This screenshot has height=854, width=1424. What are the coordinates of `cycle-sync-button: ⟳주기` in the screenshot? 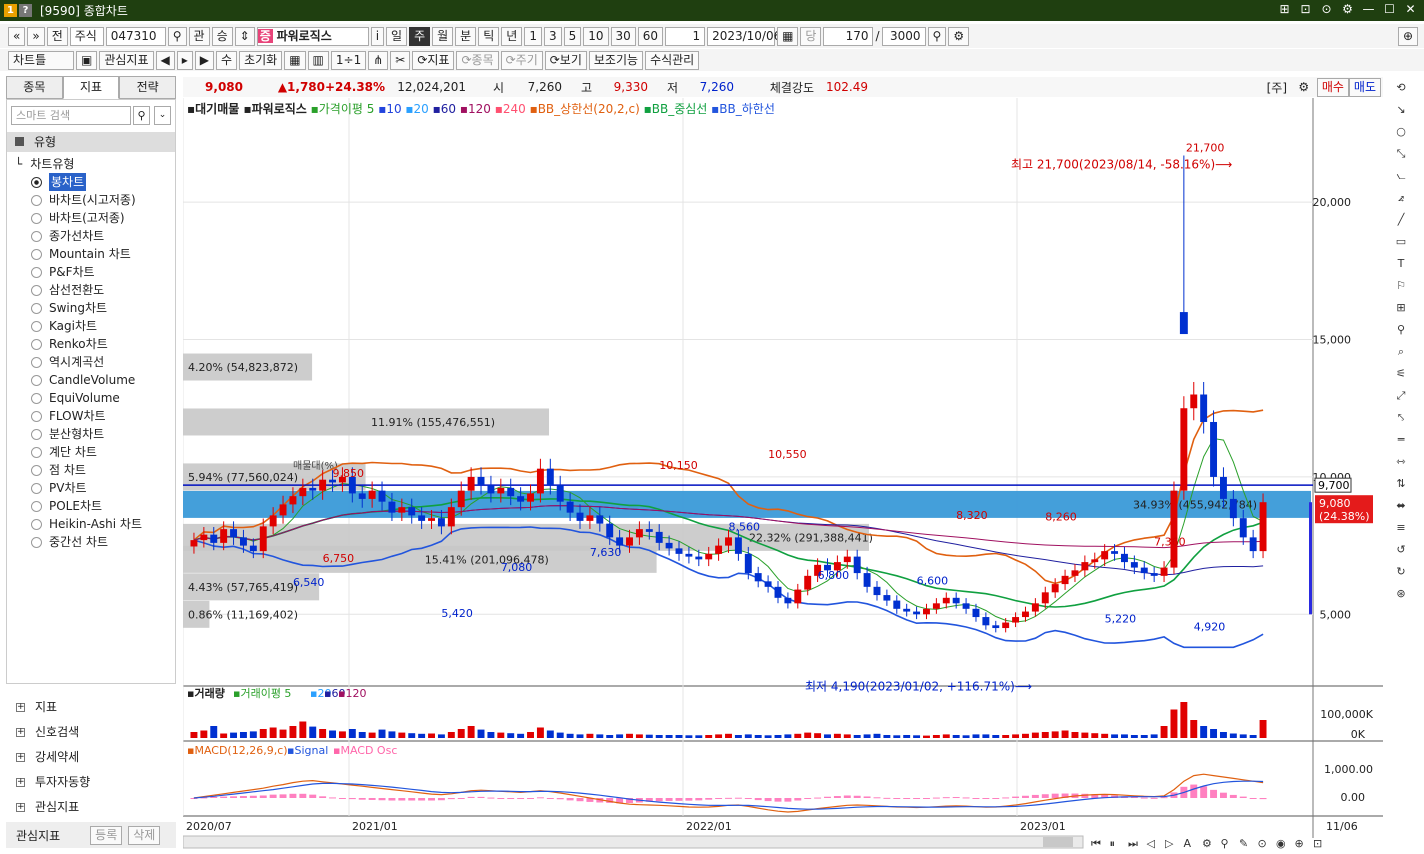 It's located at (521, 60).